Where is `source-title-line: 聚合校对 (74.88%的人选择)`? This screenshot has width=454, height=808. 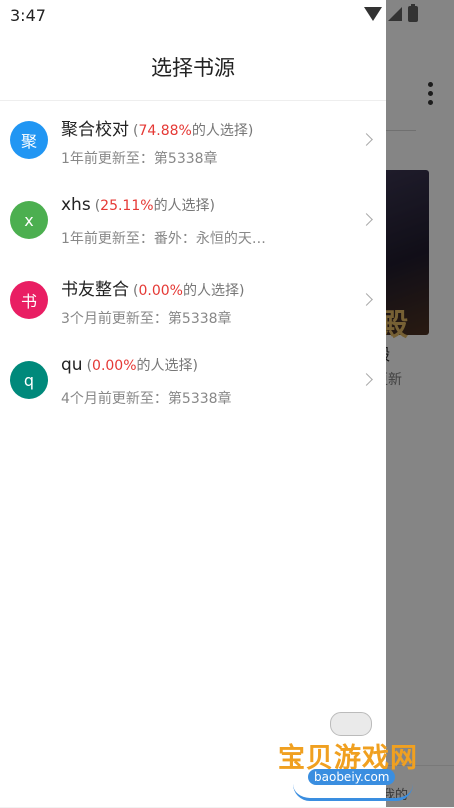 source-title-line: 聚合校对 (74.88%的人选择) is located at coordinates (157, 127).